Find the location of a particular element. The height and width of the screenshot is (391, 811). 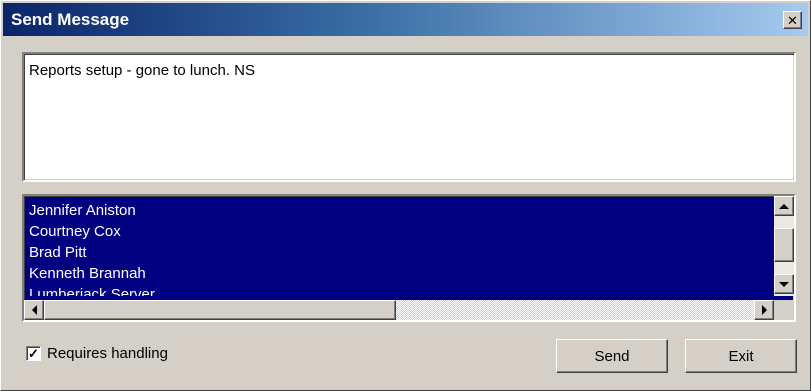

arrow-left-icon is located at coordinates (34, 310).